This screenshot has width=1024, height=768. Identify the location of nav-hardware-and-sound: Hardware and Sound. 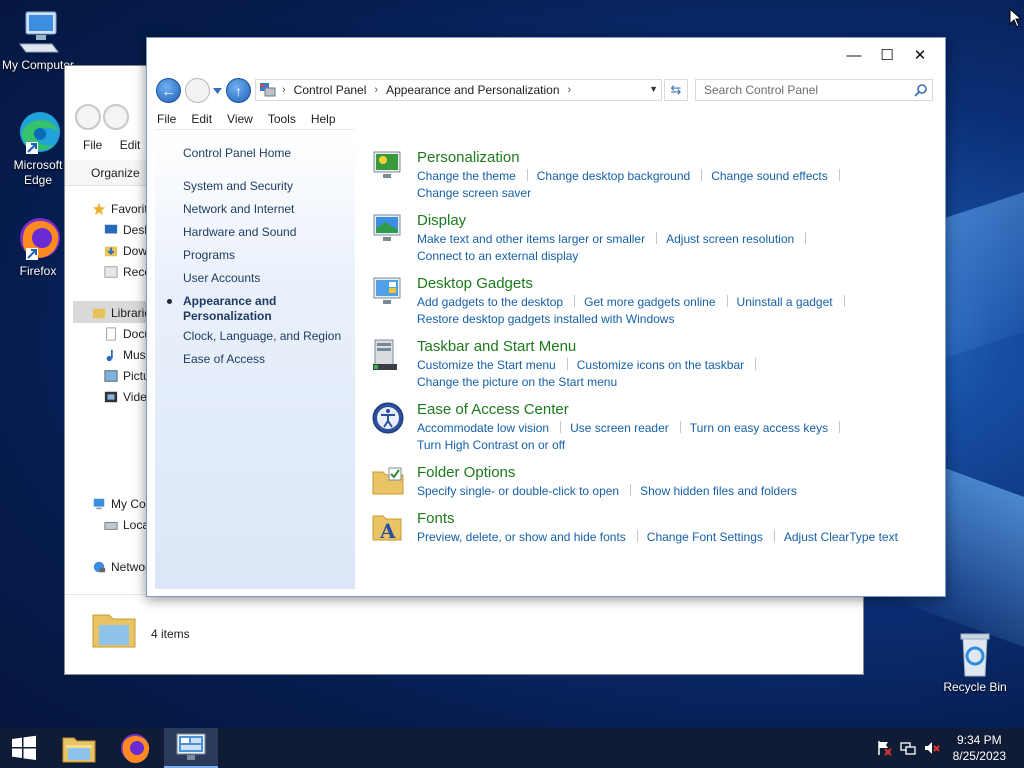
(239, 232).